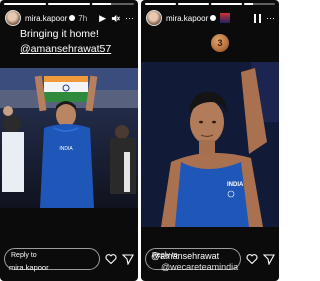  I want to click on medal-icon: 3, so click(220, 43).